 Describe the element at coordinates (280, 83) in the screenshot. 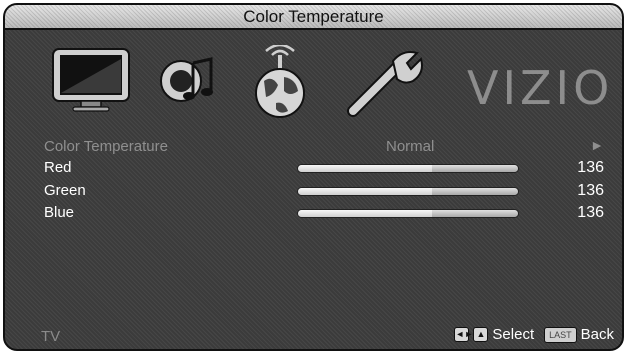

I see `network-icon` at that location.